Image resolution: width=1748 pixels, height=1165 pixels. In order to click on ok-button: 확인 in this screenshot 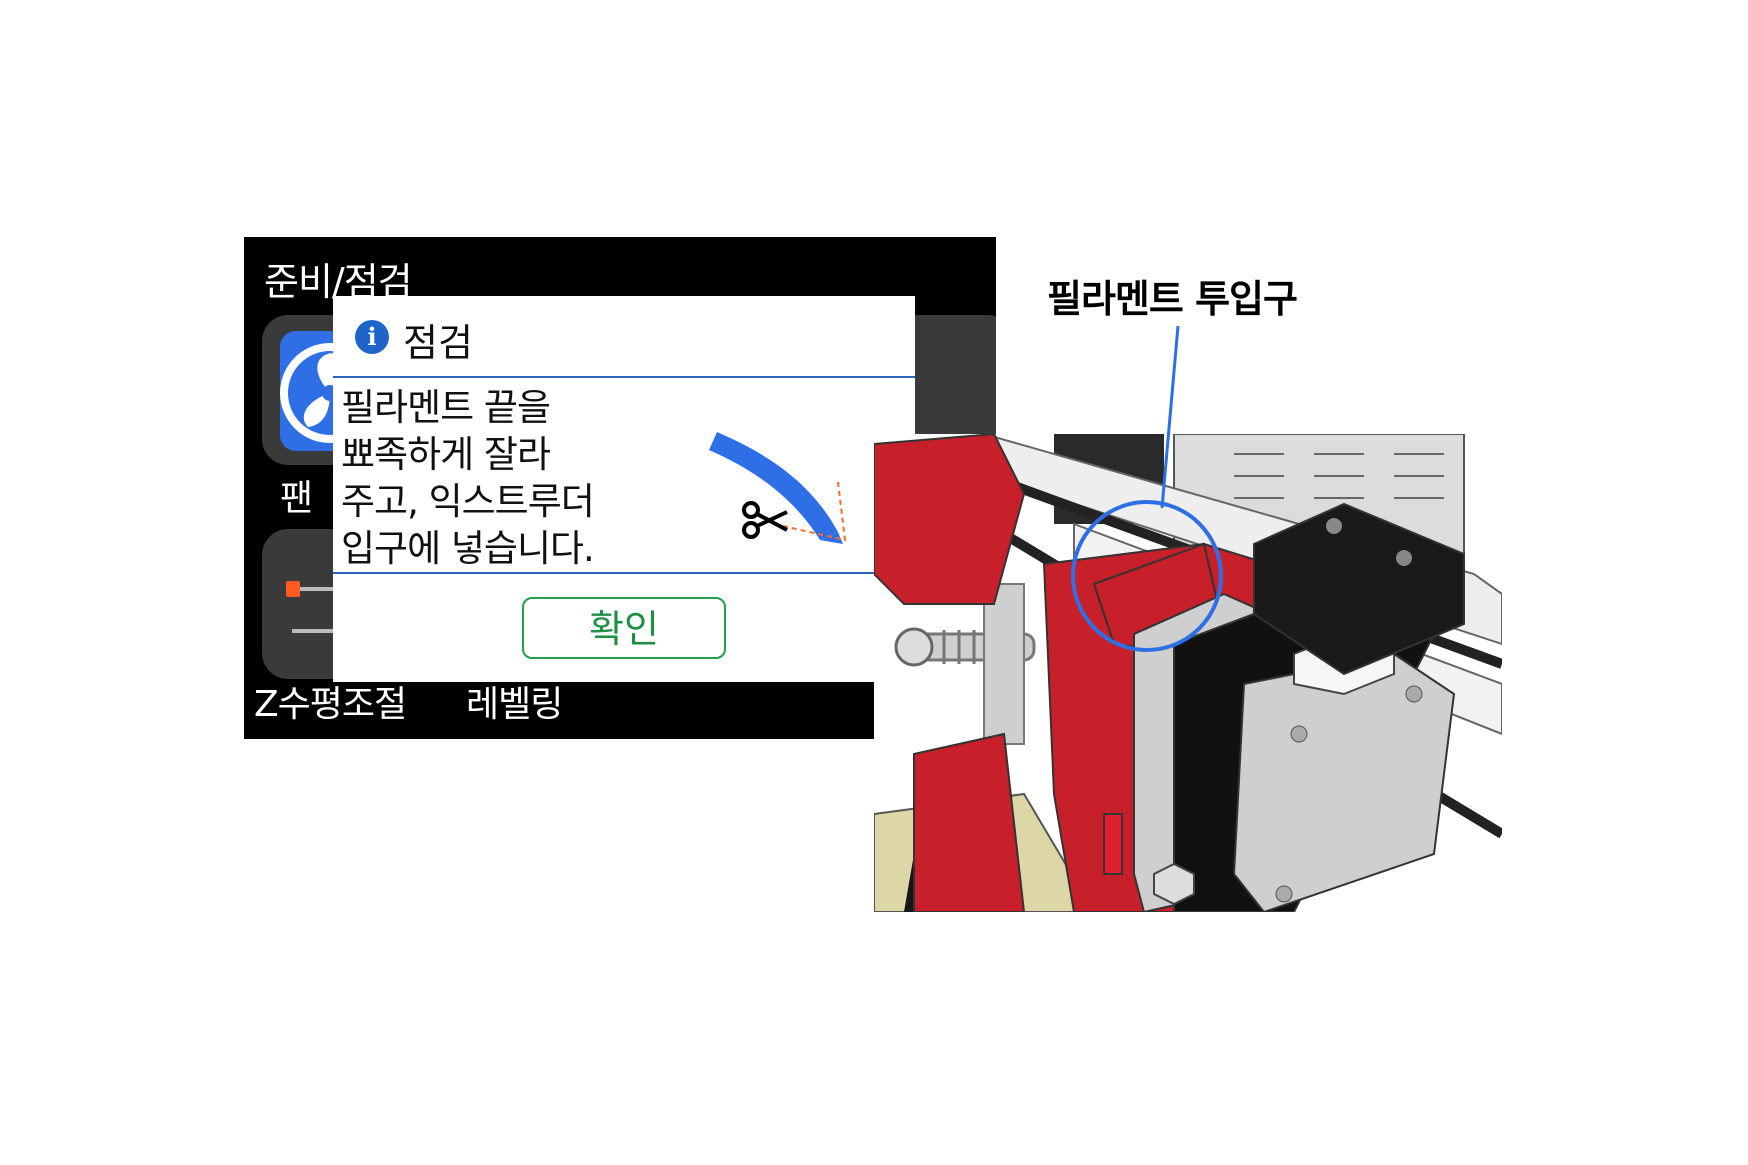, I will do `click(624, 628)`.